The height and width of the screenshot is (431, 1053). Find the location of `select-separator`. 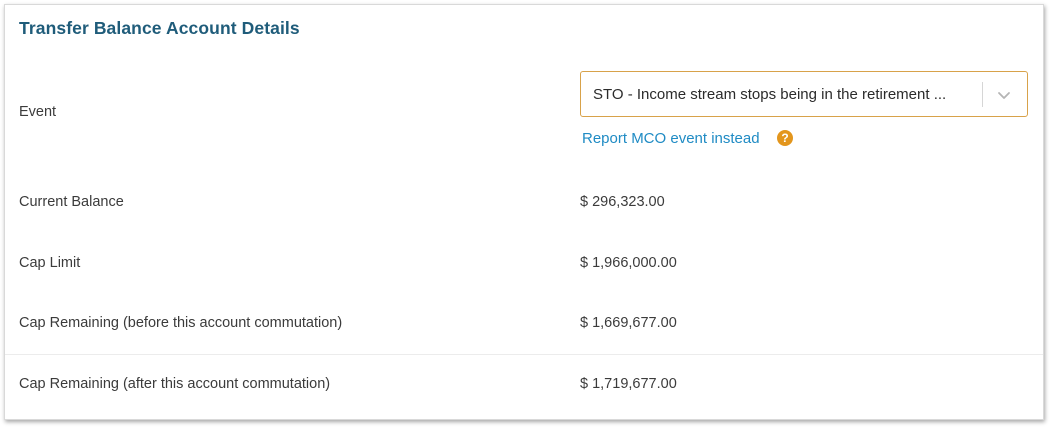

select-separator is located at coordinates (982, 94).